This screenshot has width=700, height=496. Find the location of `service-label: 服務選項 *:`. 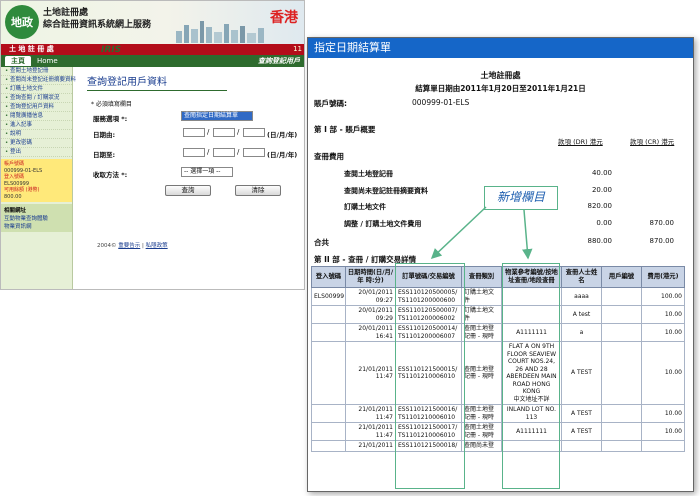

service-label: 服務選項 *: is located at coordinates (110, 119).